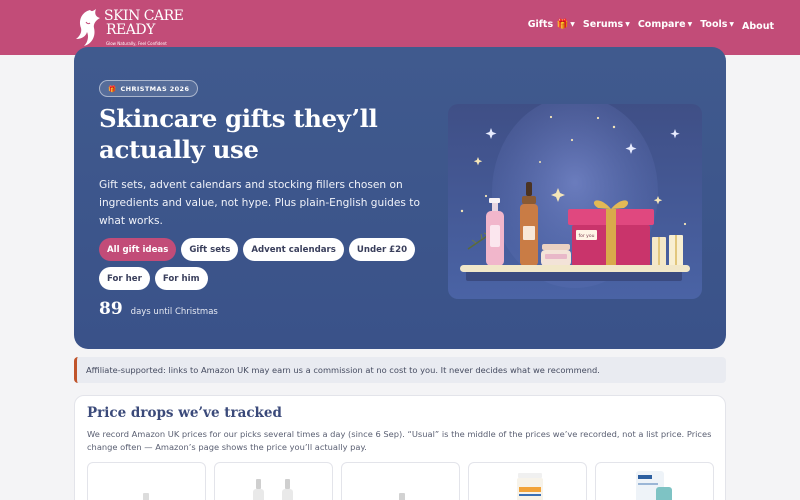 The height and width of the screenshot is (500, 800). What do you see at coordinates (181, 278) in the screenshot?
I see `pill-for-him: For him` at bounding box center [181, 278].